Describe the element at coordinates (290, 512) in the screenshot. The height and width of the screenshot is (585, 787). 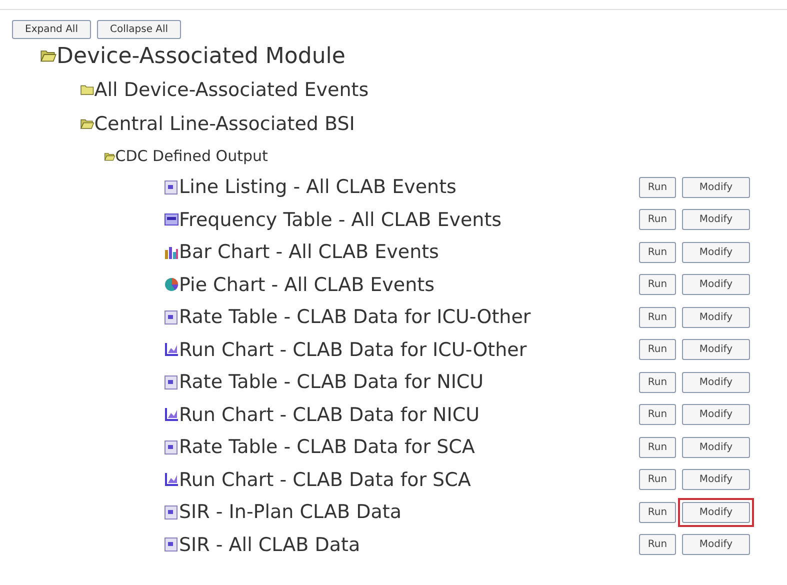
I see `report-name: SIR - In-Plan CLAB Data` at that location.